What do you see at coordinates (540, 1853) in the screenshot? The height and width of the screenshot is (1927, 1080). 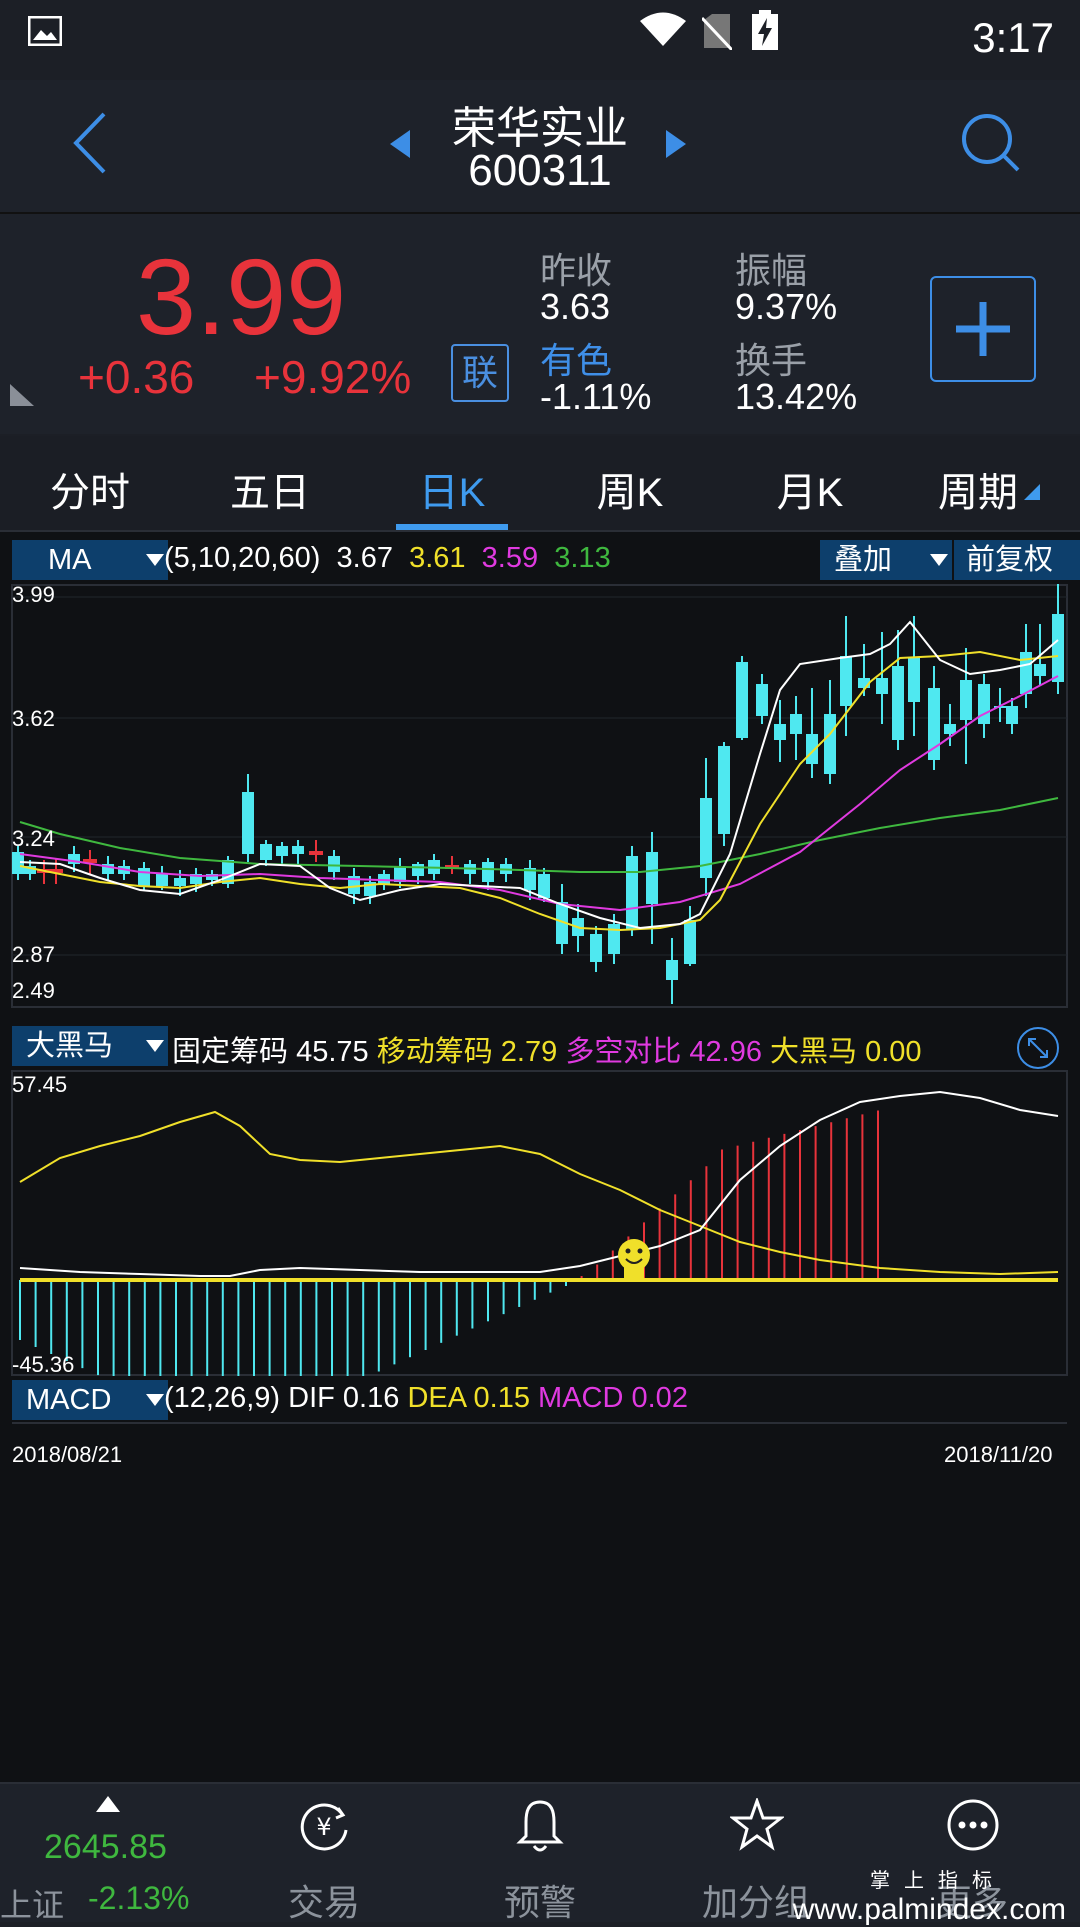 I see `nav-alert: 预警` at bounding box center [540, 1853].